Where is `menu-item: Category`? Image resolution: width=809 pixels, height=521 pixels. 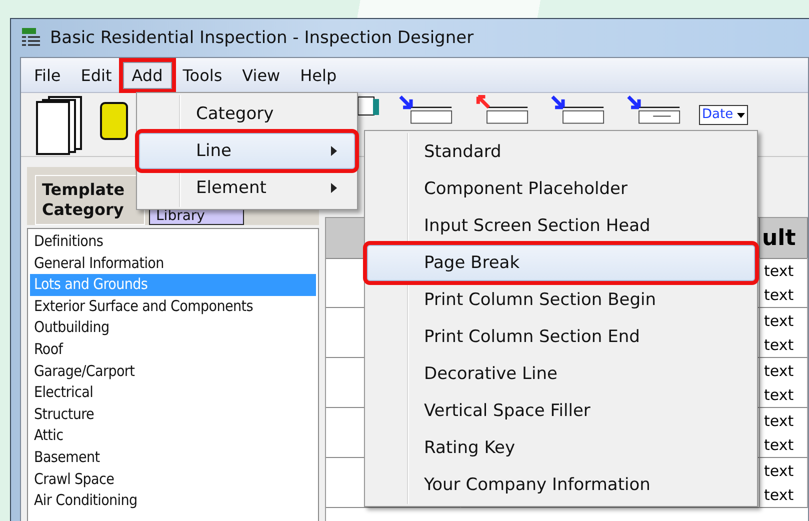 menu-item: Category is located at coordinates (247, 114).